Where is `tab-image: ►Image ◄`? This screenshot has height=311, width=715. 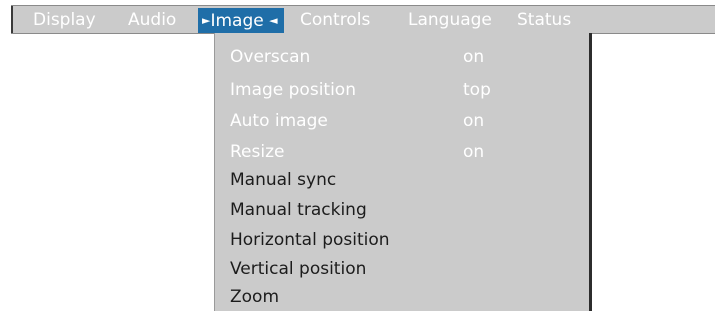
tab-image: ►Image ◄ is located at coordinates (241, 20).